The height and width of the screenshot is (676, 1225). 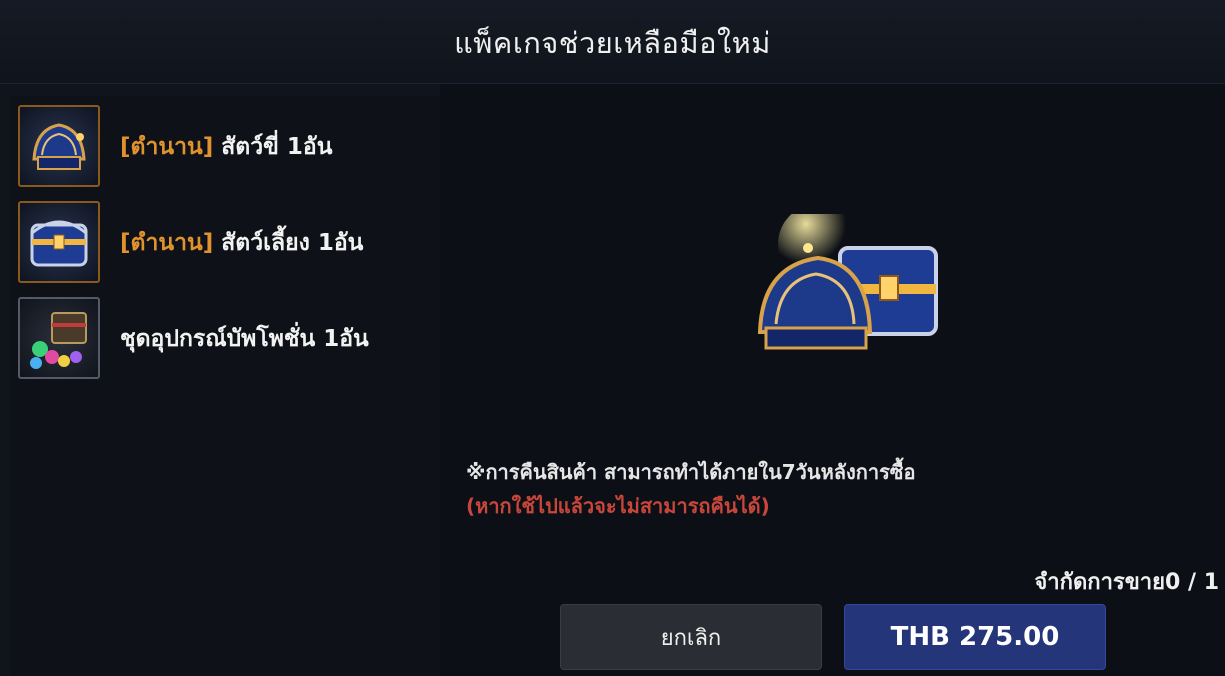 What do you see at coordinates (288, 243) in the screenshot?
I see `item-name: สัตว์เลี้ยง 1อัน` at bounding box center [288, 243].